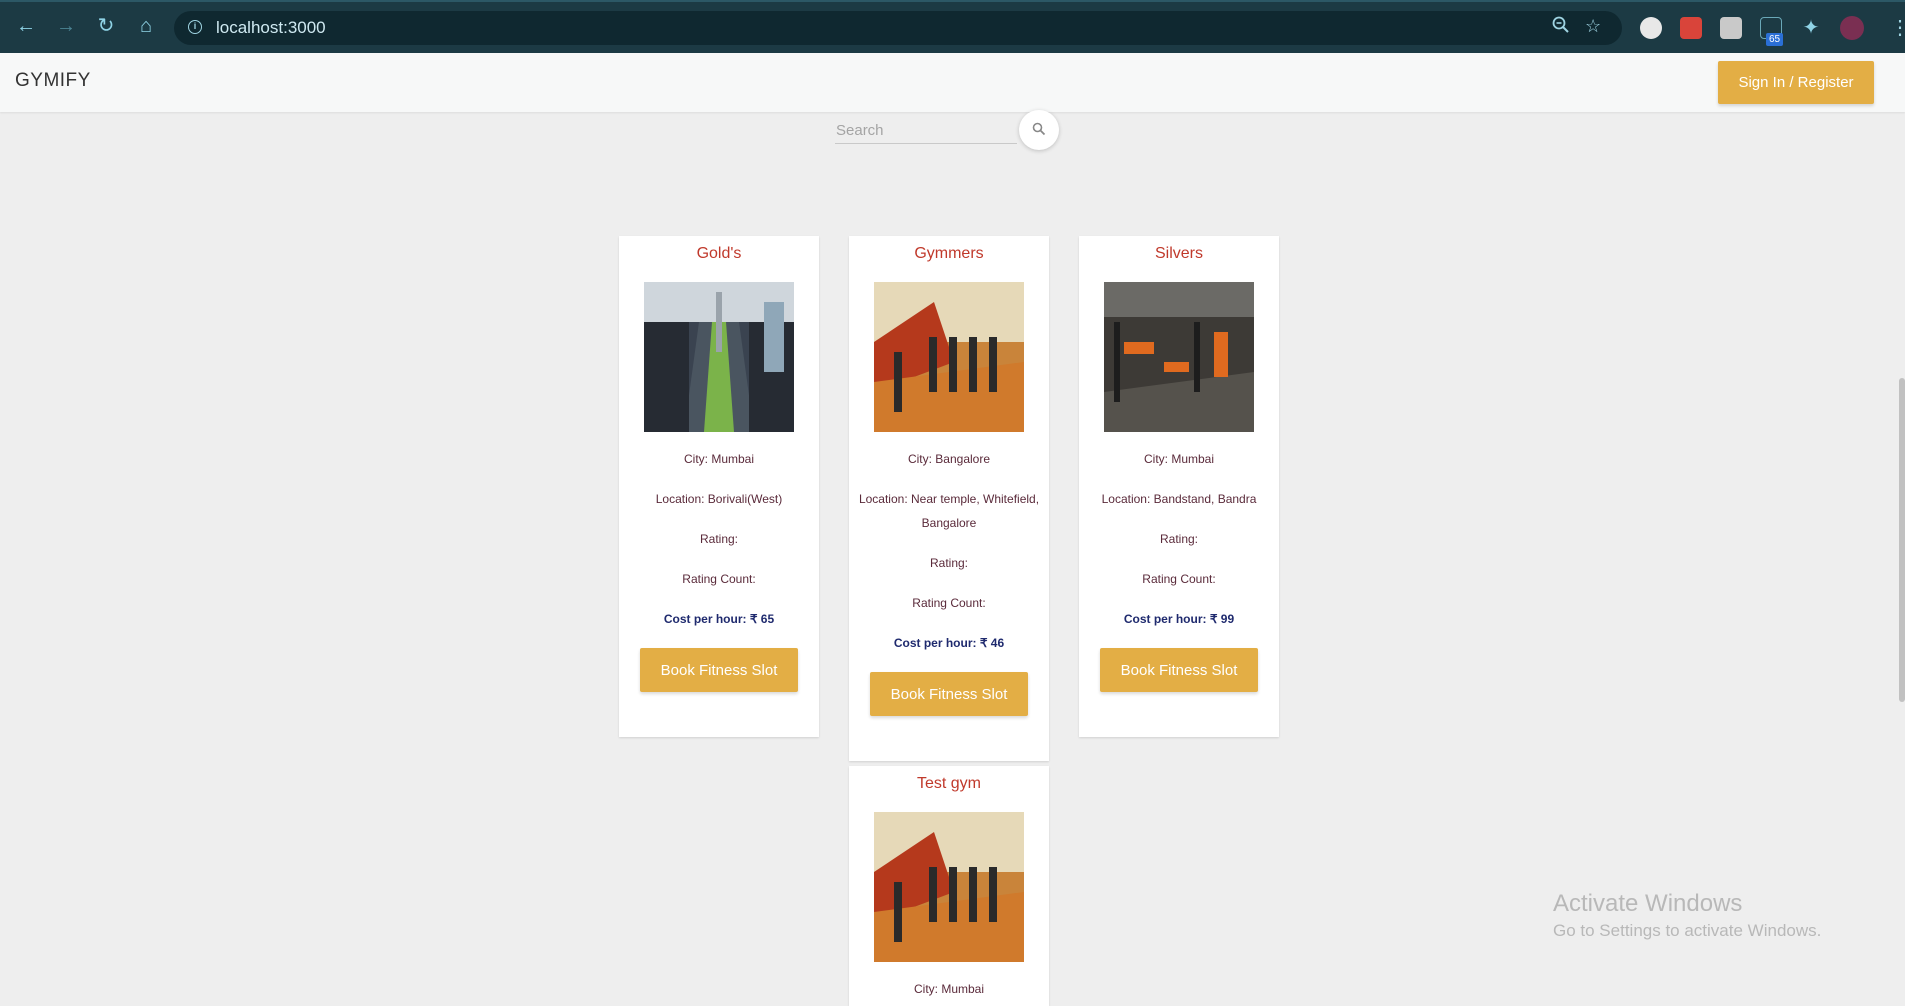 The height and width of the screenshot is (1006, 1905). What do you see at coordinates (952, 82) in the screenshot?
I see `app-header: GYMIFY Sign In / Register` at bounding box center [952, 82].